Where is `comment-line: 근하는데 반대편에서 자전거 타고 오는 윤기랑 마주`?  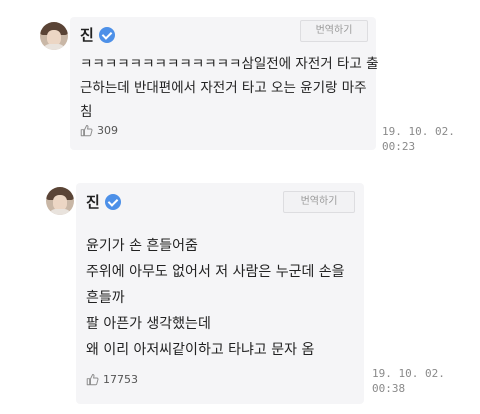
comment-line: 근하는데 반대편에서 자전거 타고 오는 윤기랑 마주 is located at coordinates (223, 88).